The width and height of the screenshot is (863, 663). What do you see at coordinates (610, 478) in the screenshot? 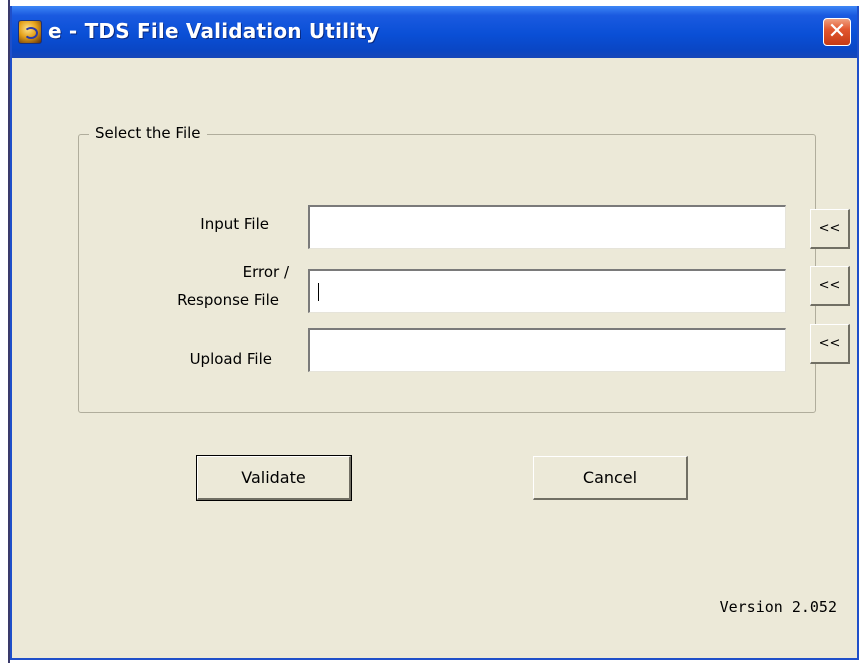
I see `cancel-button: Cancel` at bounding box center [610, 478].